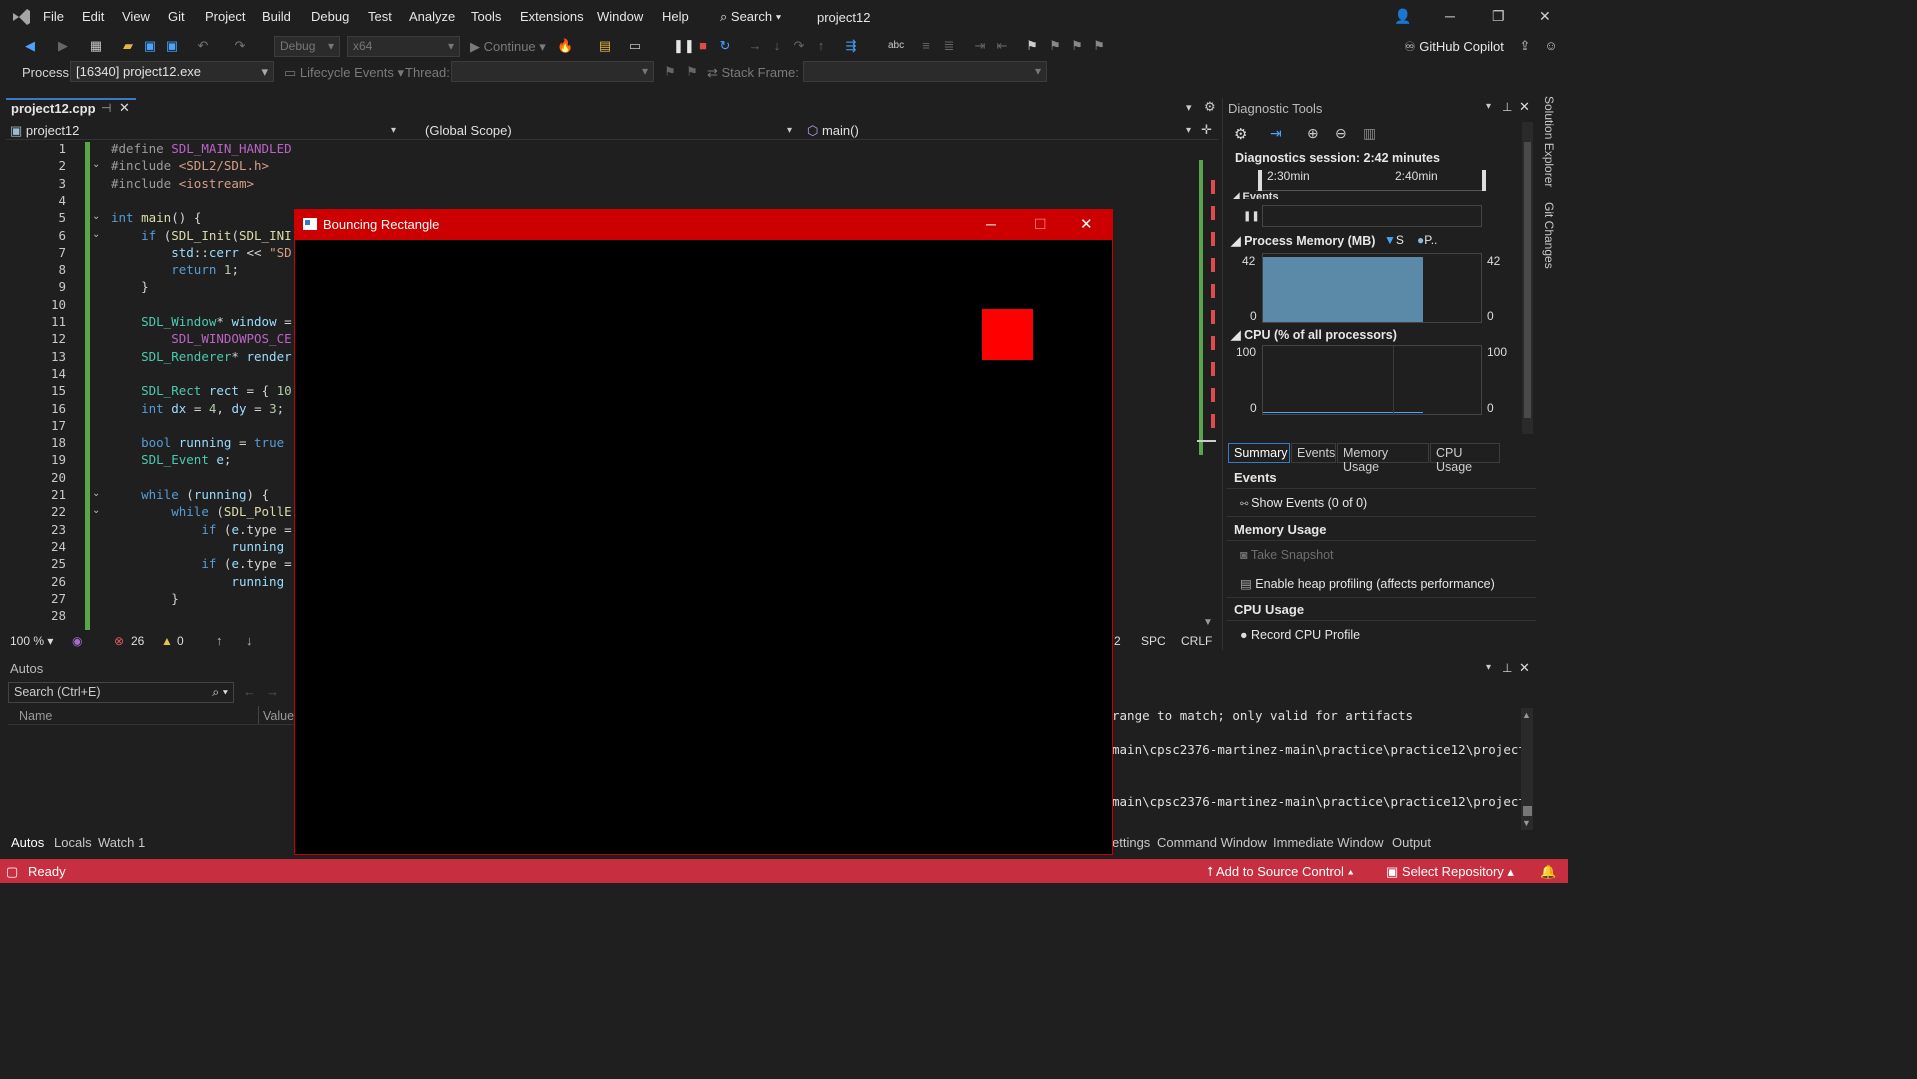 Image resolution: width=1917 pixels, height=1079 pixels. What do you see at coordinates (1551, 46) in the screenshot?
I see `feedback-icon: ☺` at bounding box center [1551, 46].